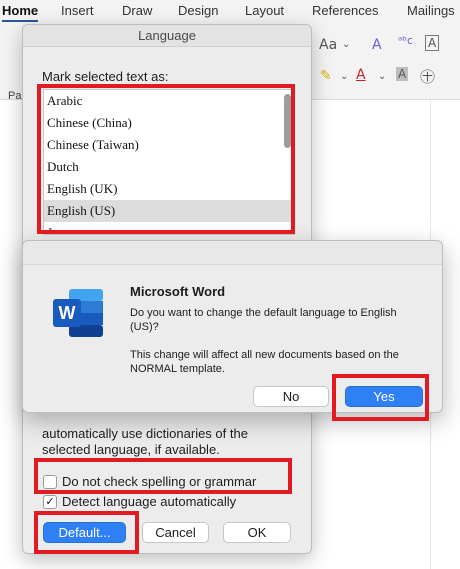 Image resolution: width=460 pixels, height=569 pixels. Describe the element at coordinates (402, 74) in the screenshot. I see `character-shading-icon: A` at that location.